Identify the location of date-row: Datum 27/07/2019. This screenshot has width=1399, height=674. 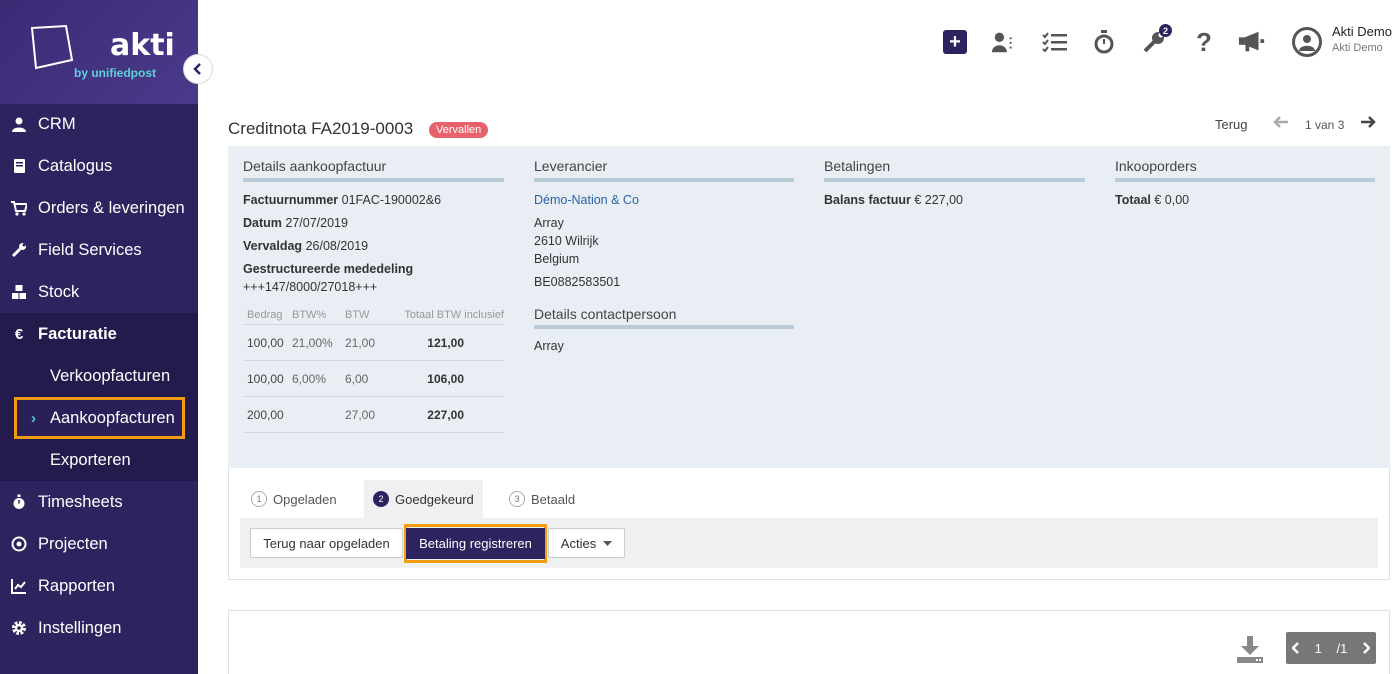
(295, 223).